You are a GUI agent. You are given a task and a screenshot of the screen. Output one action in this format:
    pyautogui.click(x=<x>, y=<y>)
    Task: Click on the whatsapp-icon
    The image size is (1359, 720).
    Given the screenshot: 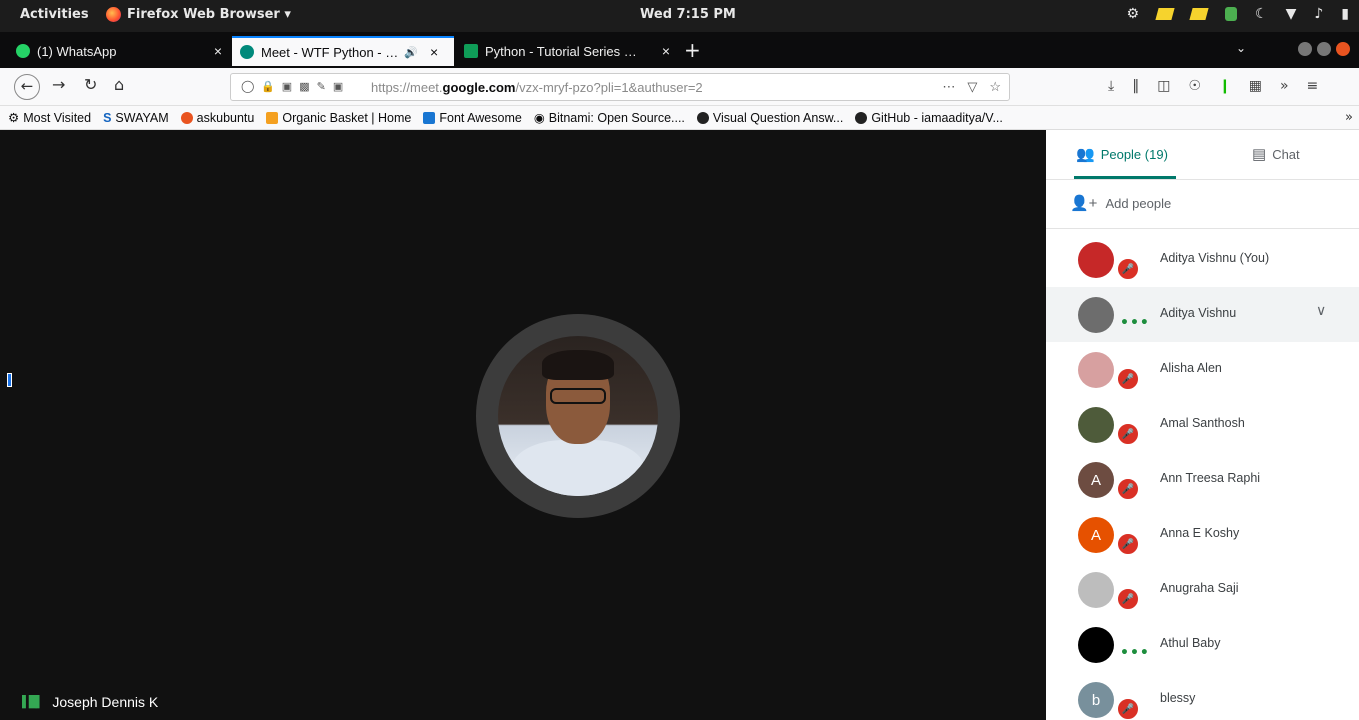 What is the action you would take?
    pyautogui.click(x=23, y=51)
    